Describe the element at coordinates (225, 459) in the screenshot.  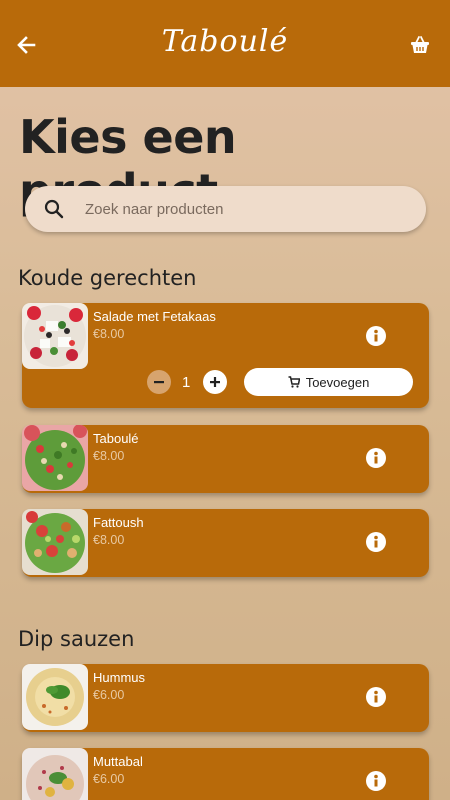
I see `product-card-taboule: Taboulé €8.00` at that location.